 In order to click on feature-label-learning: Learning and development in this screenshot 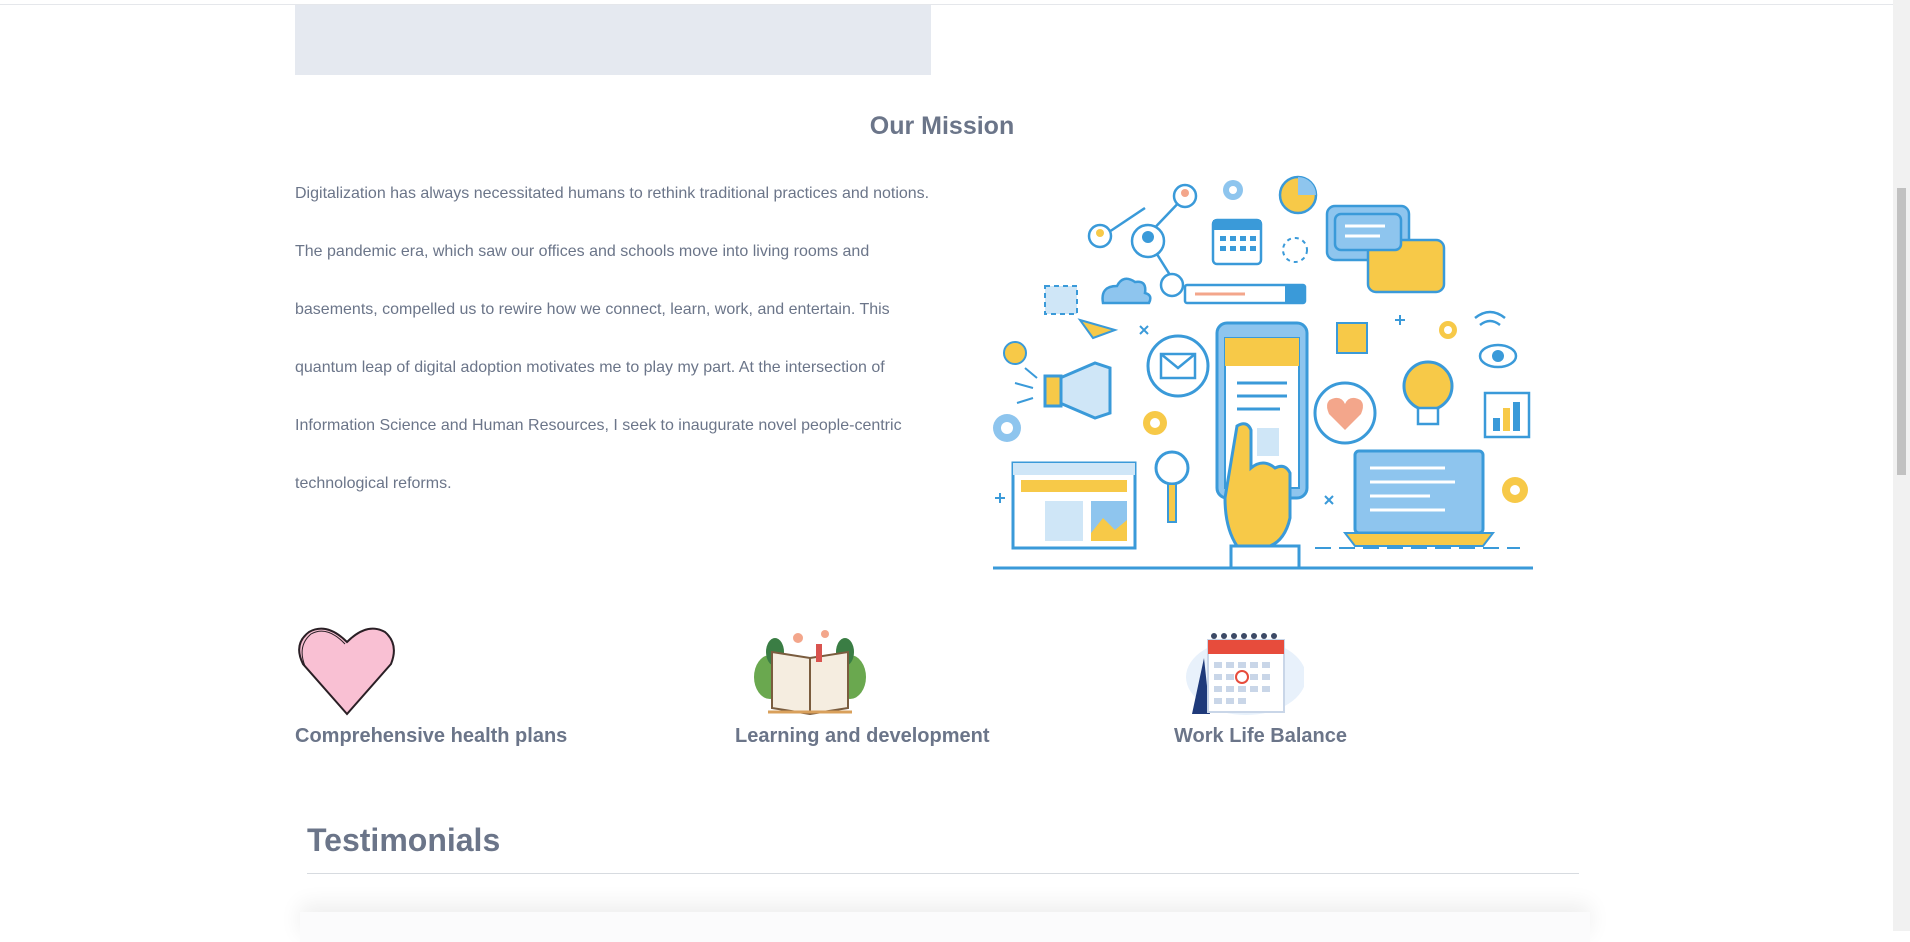, I will do `click(862, 736)`.